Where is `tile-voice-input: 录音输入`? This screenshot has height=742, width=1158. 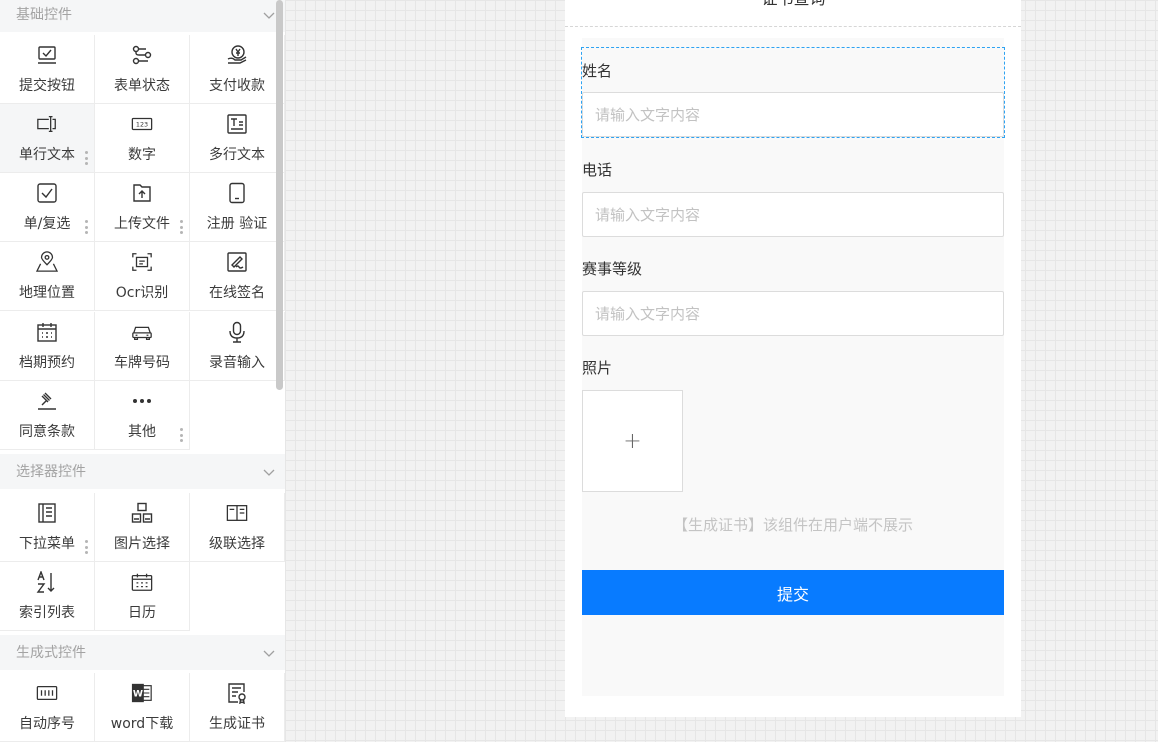
tile-voice-input: 录音输入 is located at coordinates (237, 346).